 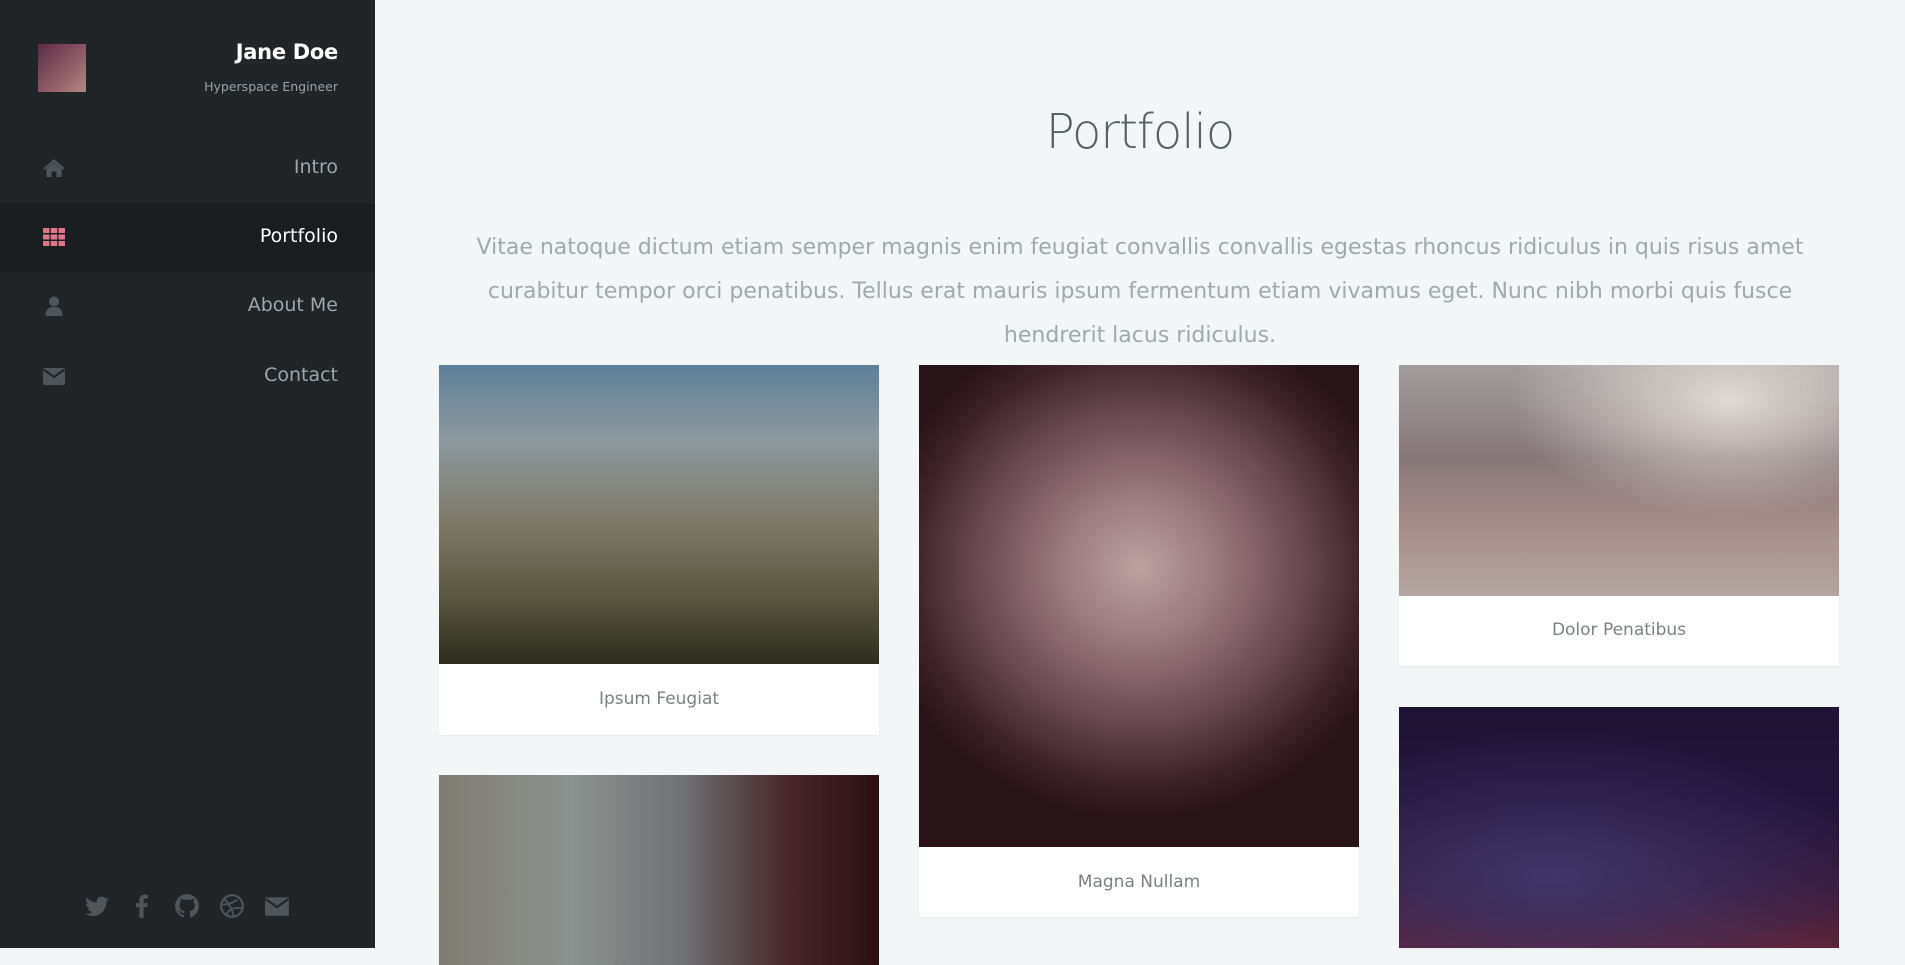 What do you see at coordinates (54, 168) in the screenshot?
I see `home-icon` at bounding box center [54, 168].